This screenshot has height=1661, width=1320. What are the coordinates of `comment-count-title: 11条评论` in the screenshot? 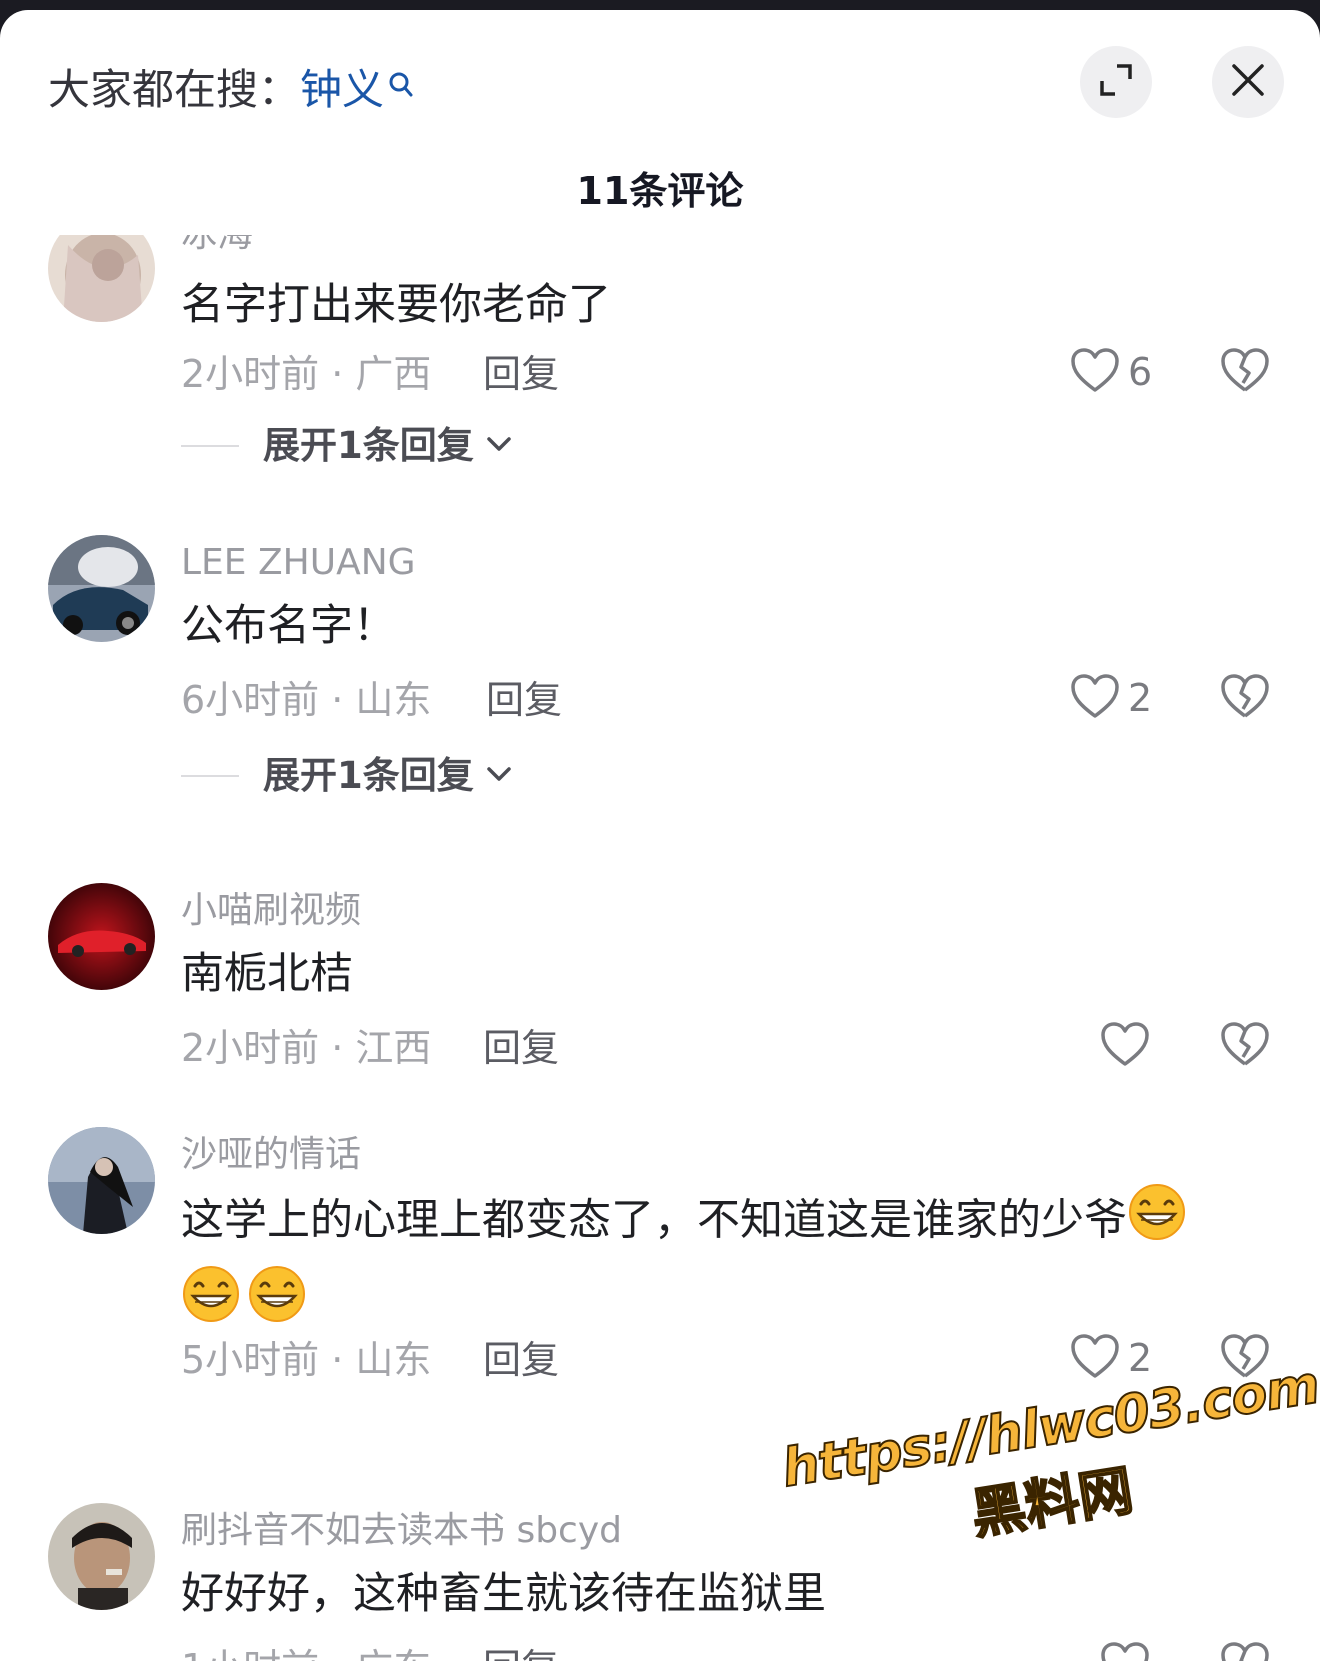 It's located at (660, 191).